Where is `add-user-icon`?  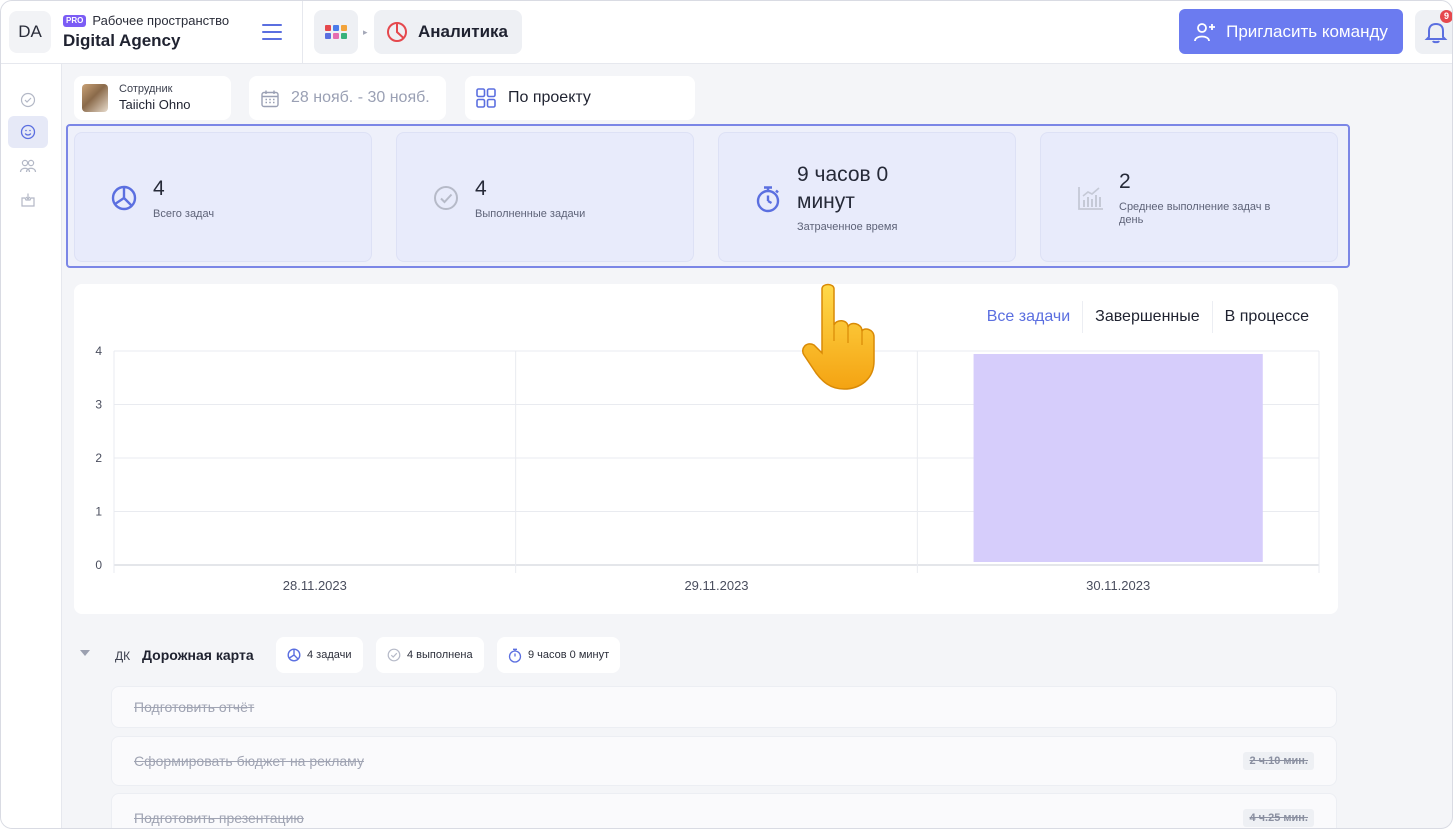 add-user-icon is located at coordinates (1205, 31).